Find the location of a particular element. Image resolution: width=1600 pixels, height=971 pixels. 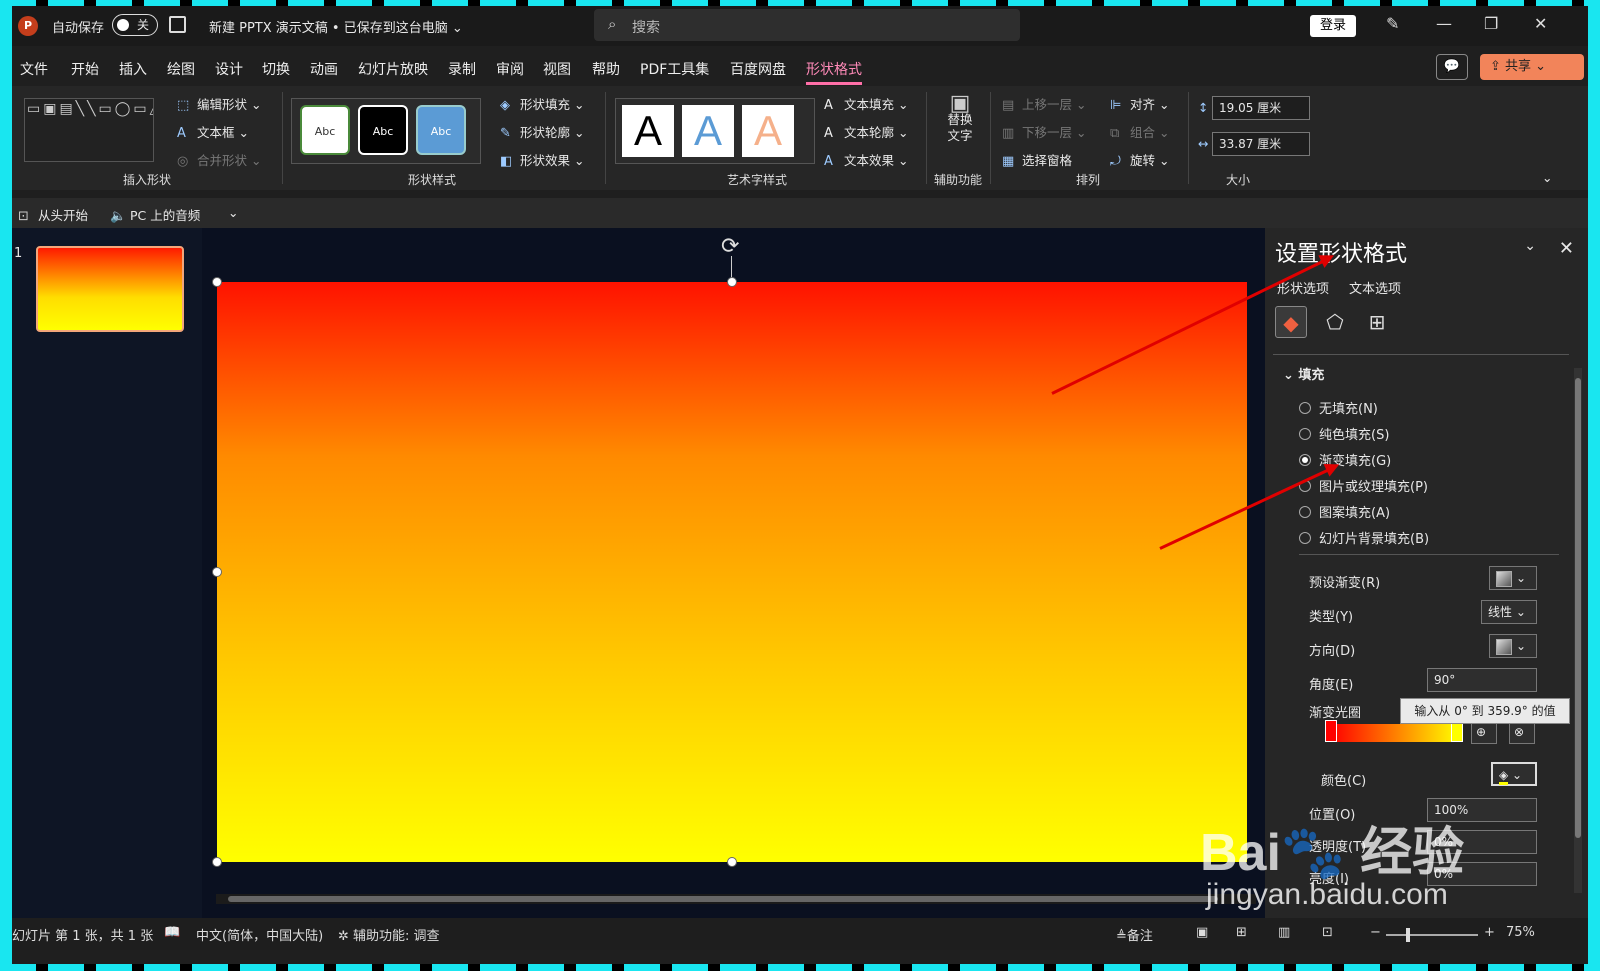

tab-baidu-netdisk: 百度网盘 is located at coordinates (758, 69).